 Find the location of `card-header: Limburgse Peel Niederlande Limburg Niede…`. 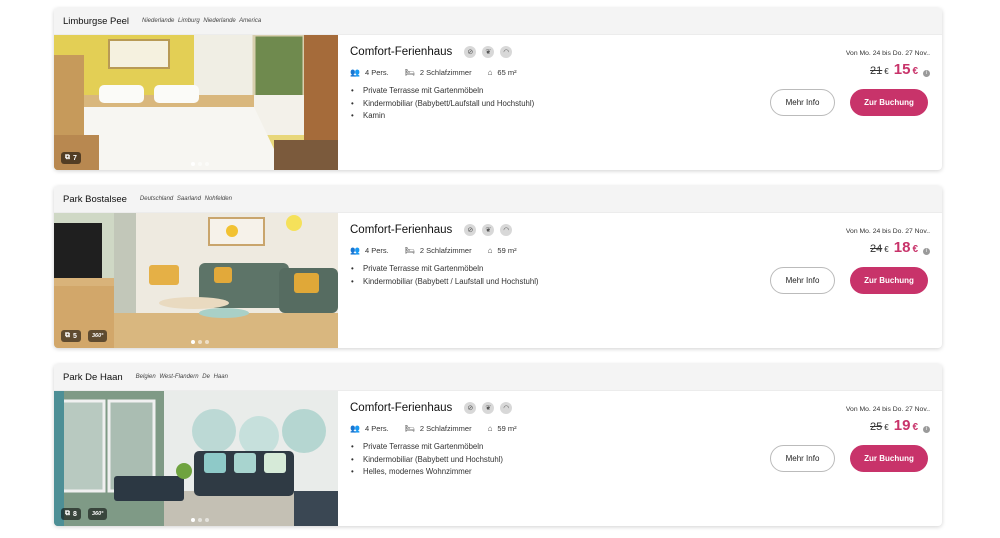

card-header: Limburgse Peel Niederlande Limburg Niede… is located at coordinates (498, 21).